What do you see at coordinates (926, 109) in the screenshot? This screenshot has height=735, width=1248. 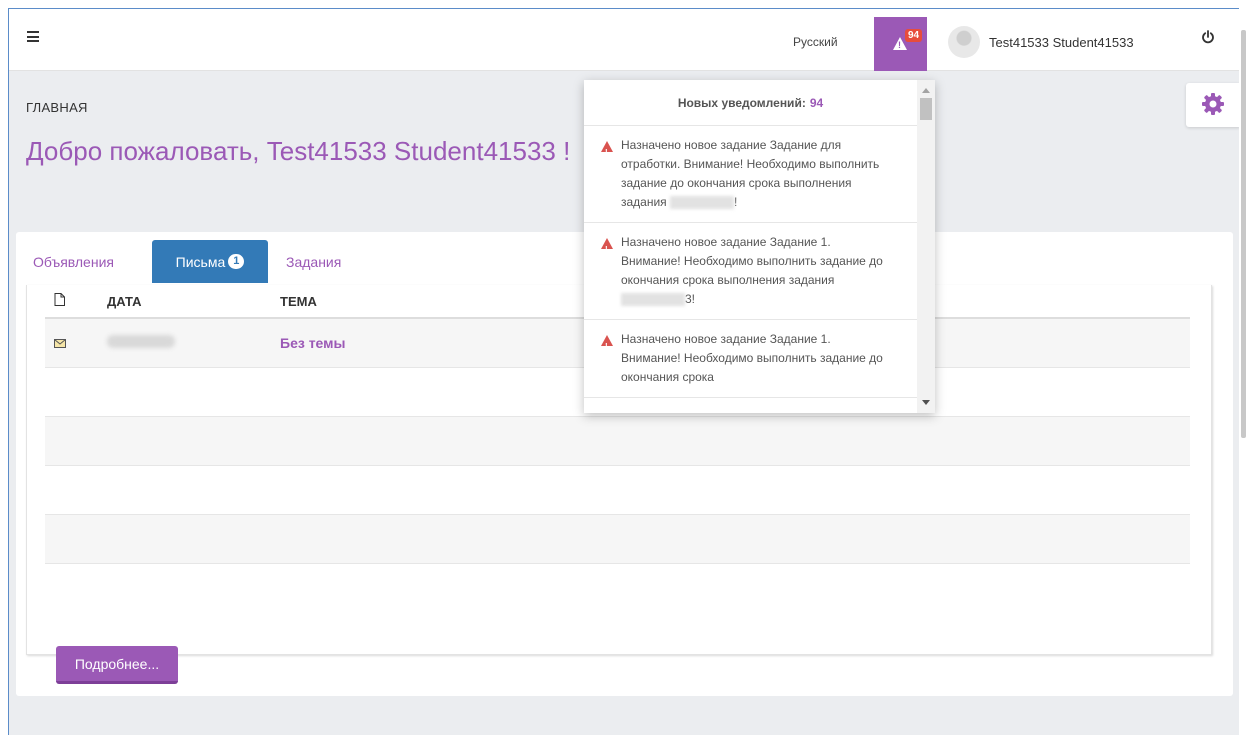 I see `scrollbar-thumb` at bounding box center [926, 109].